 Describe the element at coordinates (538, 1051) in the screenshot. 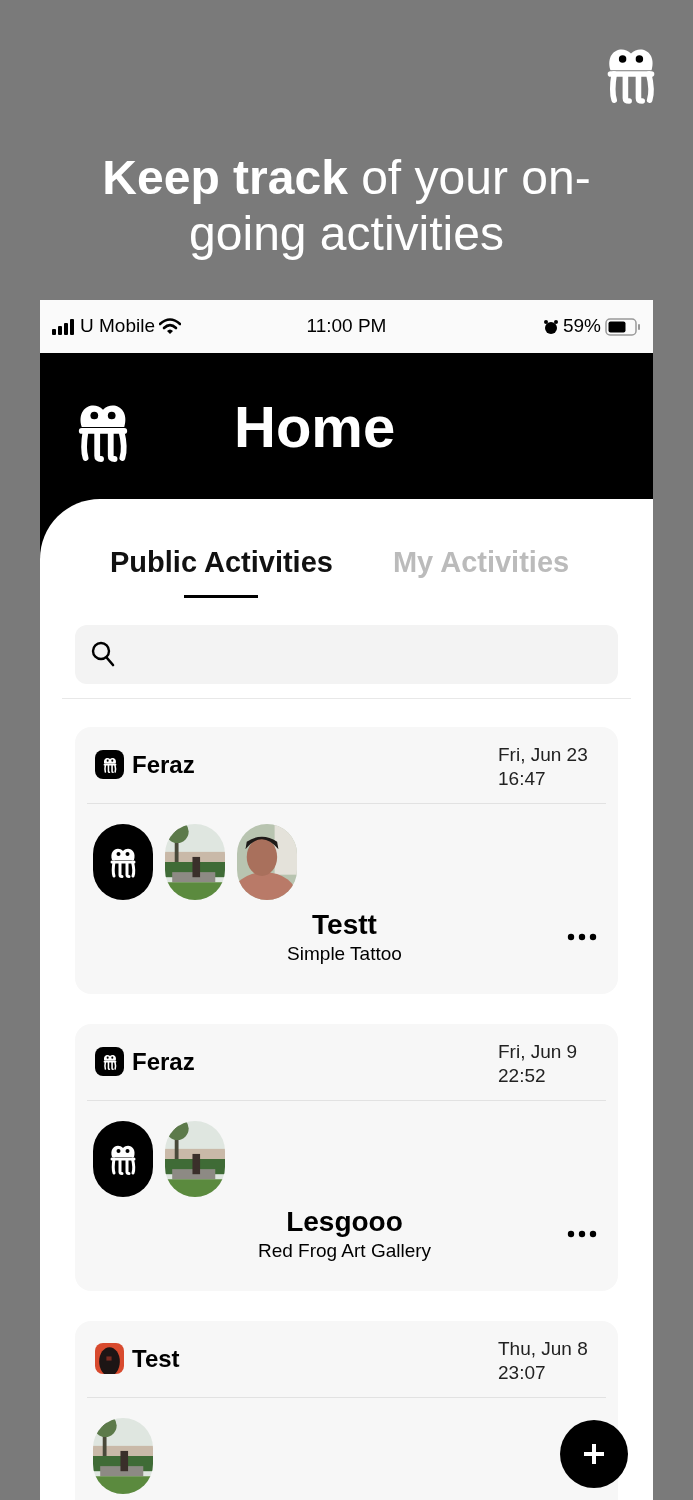

I see `activity-date: Fri, Jun 9` at that location.